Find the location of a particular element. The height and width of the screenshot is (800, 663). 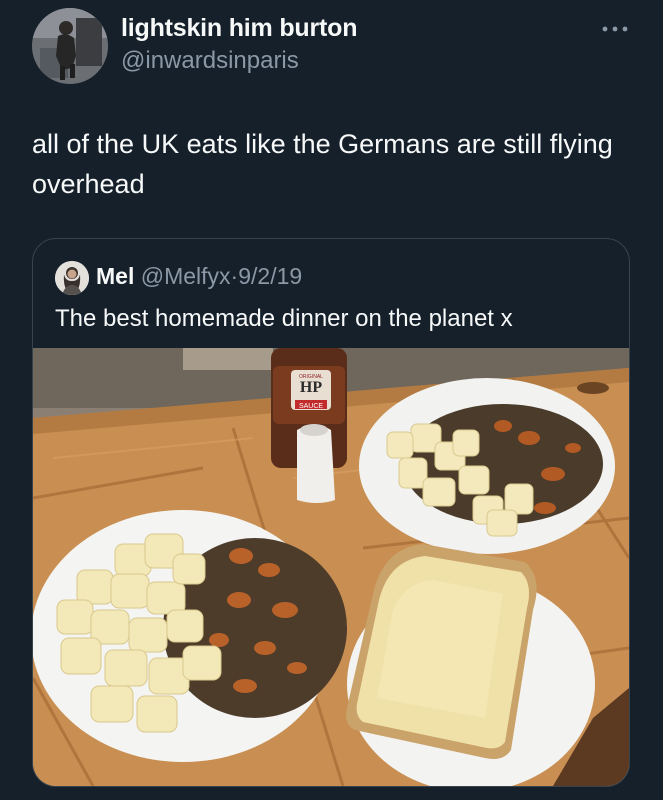

author-name: lightskin him burton is located at coordinates (239, 28).